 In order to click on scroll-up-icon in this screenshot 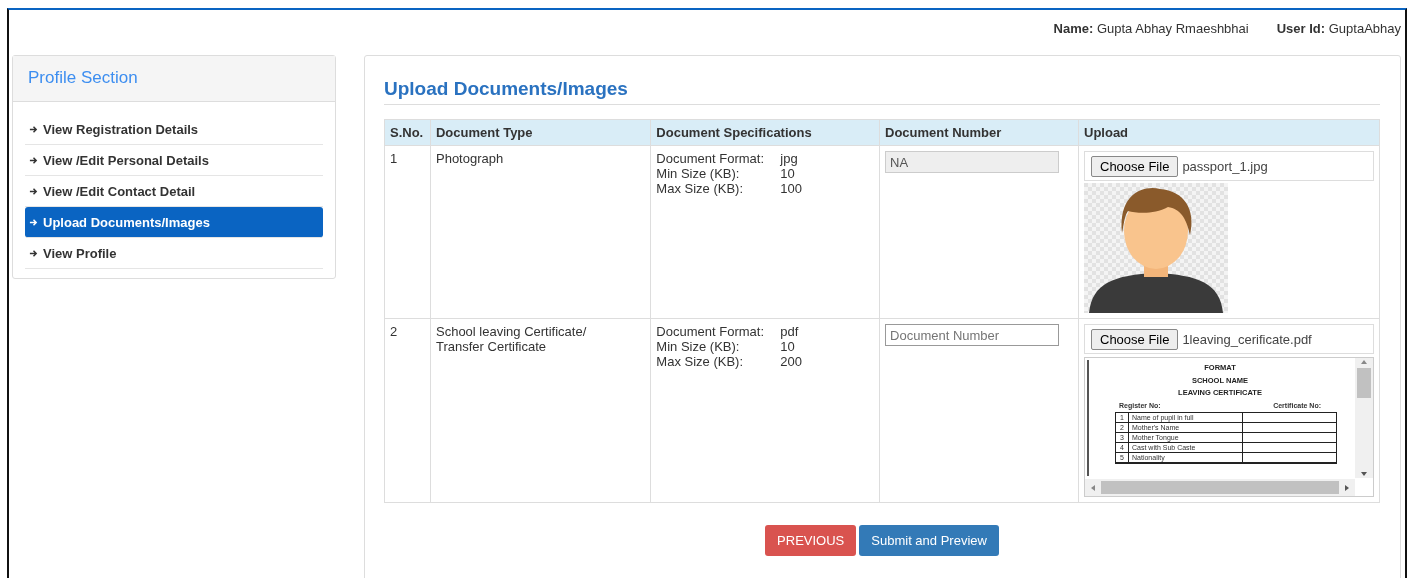, I will do `click(1364, 362)`.